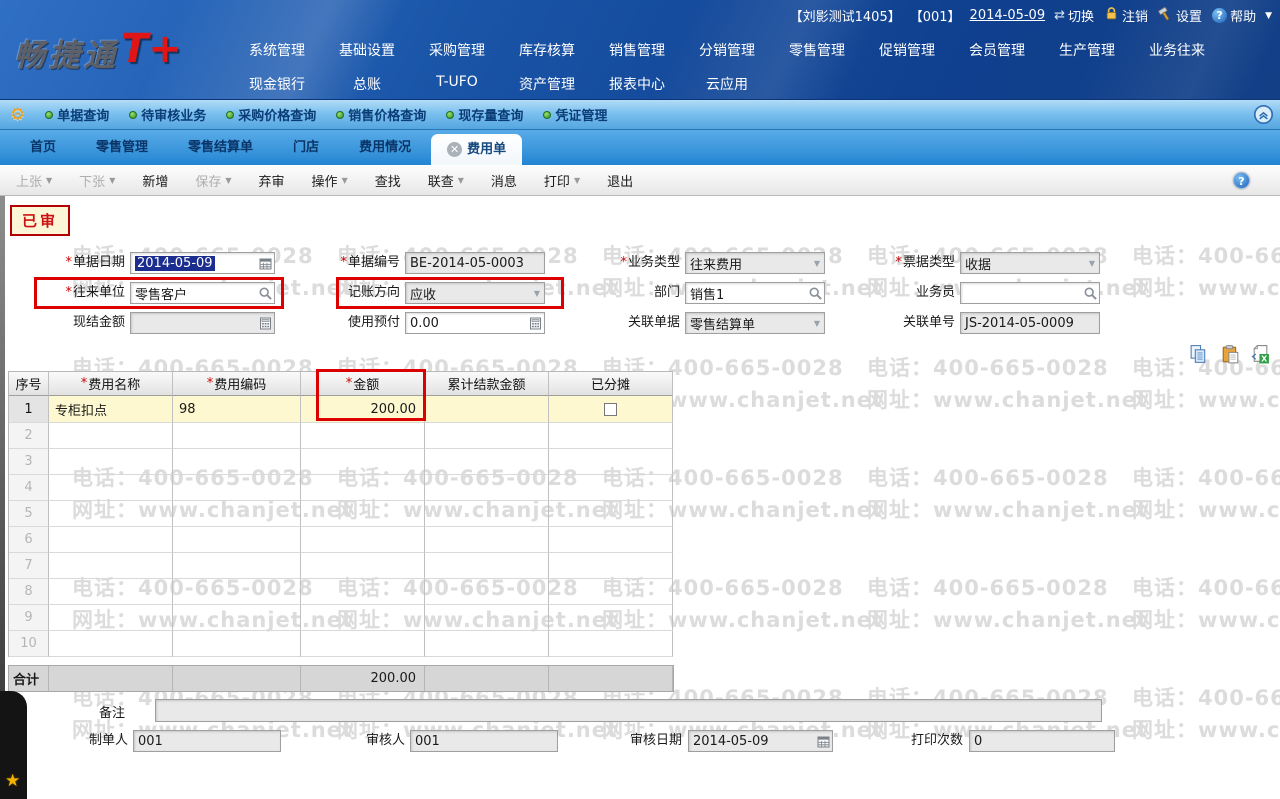 The height and width of the screenshot is (799, 1280). Describe the element at coordinates (272, 180) in the screenshot. I see `toolbar-button-弃审: 弃审` at that location.